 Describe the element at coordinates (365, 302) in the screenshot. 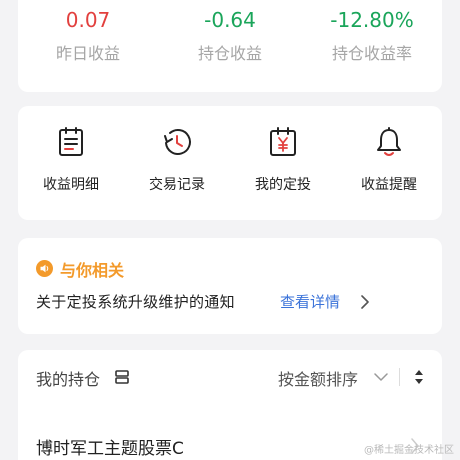

I see `chevron-right-icon` at that location.